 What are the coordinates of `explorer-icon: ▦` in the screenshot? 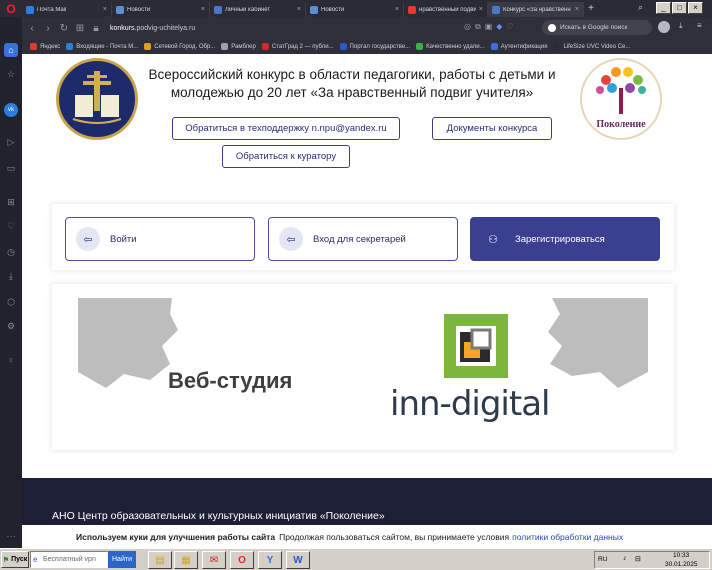 It's located at (186, 560).